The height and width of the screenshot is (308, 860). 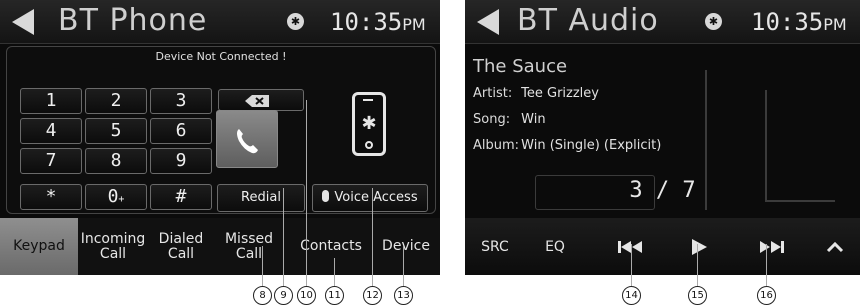 What do you see at coordinates (39, 246) in the screenshot?
I see `tab-keypad: Keypad` at bounding box center [39, 246].